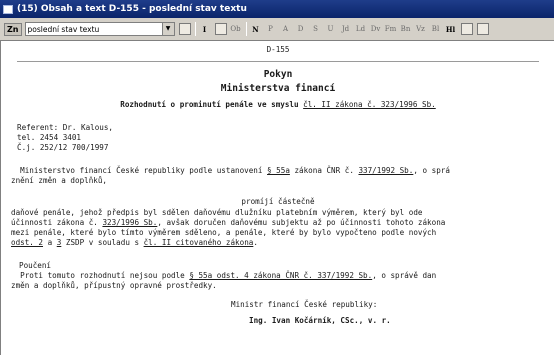 This screenshot has width=554, height=355. I want to click on toolbar-button-n: N, so click(256, 29).